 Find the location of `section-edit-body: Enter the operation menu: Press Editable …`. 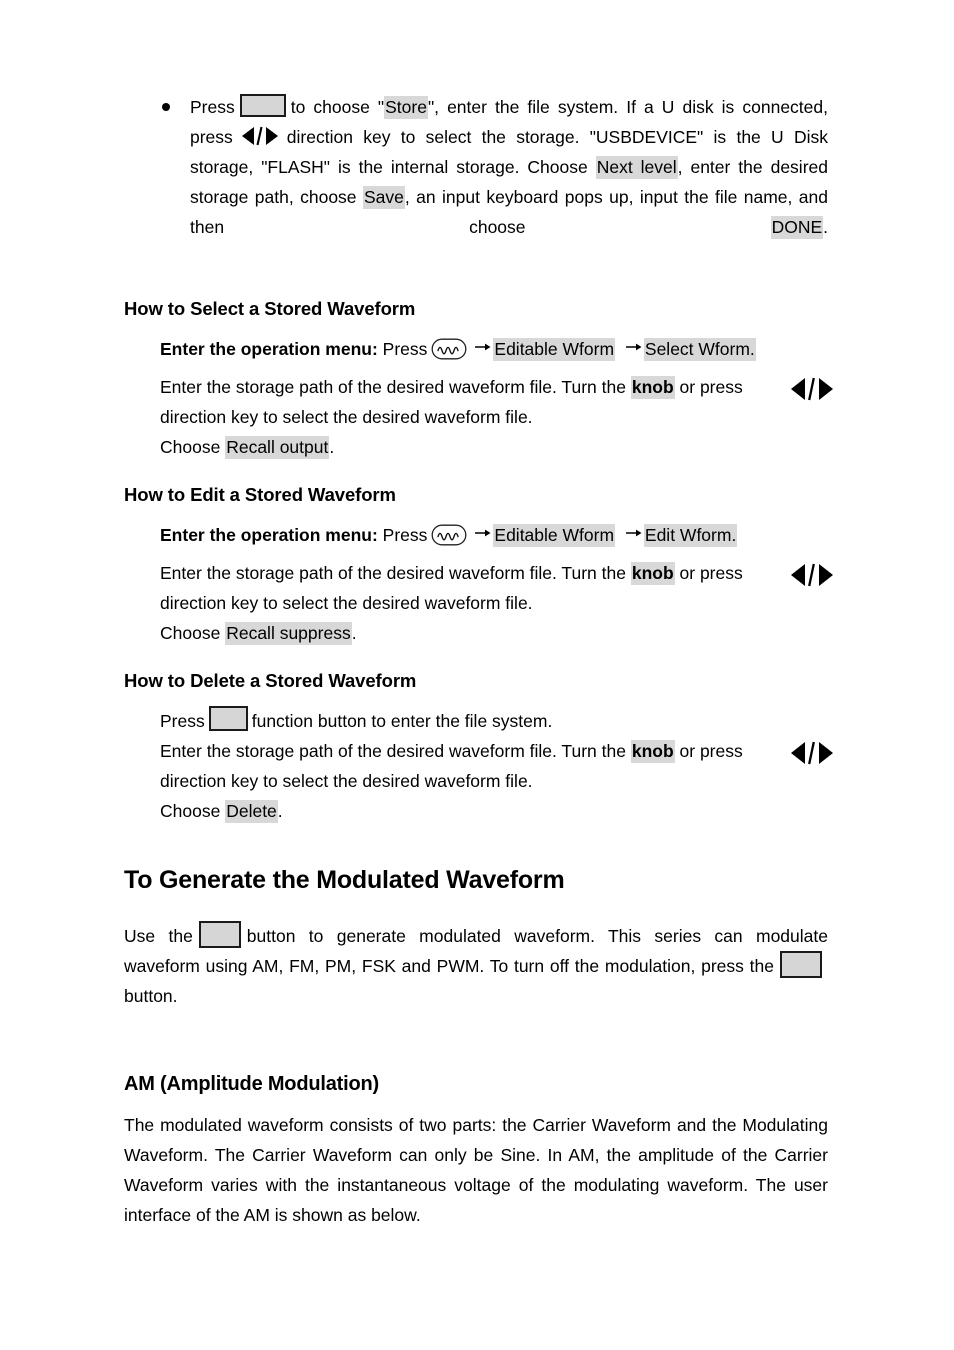

section-edit-body: Enter the operation menu: Press Editable … is located at coordinates (478, 584).